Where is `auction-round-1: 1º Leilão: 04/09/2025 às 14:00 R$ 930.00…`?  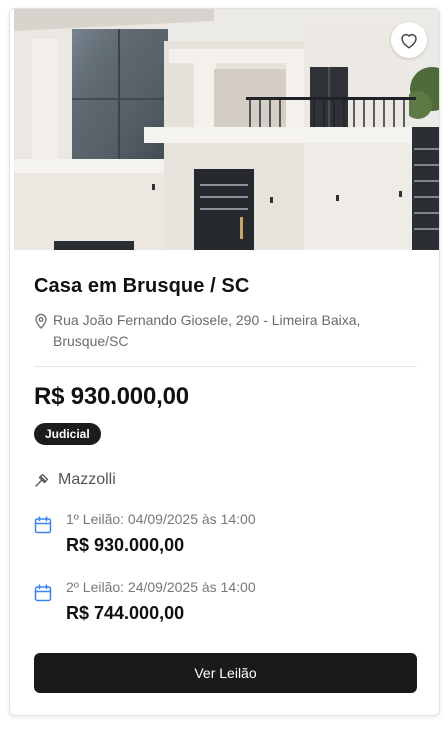 auction-round-1: 1º Leilão: 04/09/2025 às 14:00 R$ 930.00… is located at coordinates (145, 533).